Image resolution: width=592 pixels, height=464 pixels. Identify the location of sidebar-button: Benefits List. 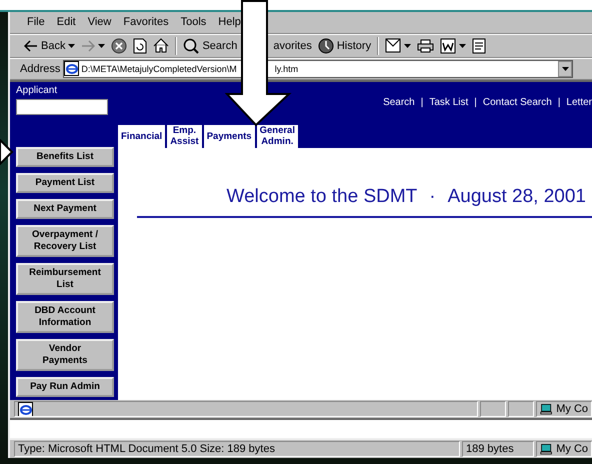
(65, 156).